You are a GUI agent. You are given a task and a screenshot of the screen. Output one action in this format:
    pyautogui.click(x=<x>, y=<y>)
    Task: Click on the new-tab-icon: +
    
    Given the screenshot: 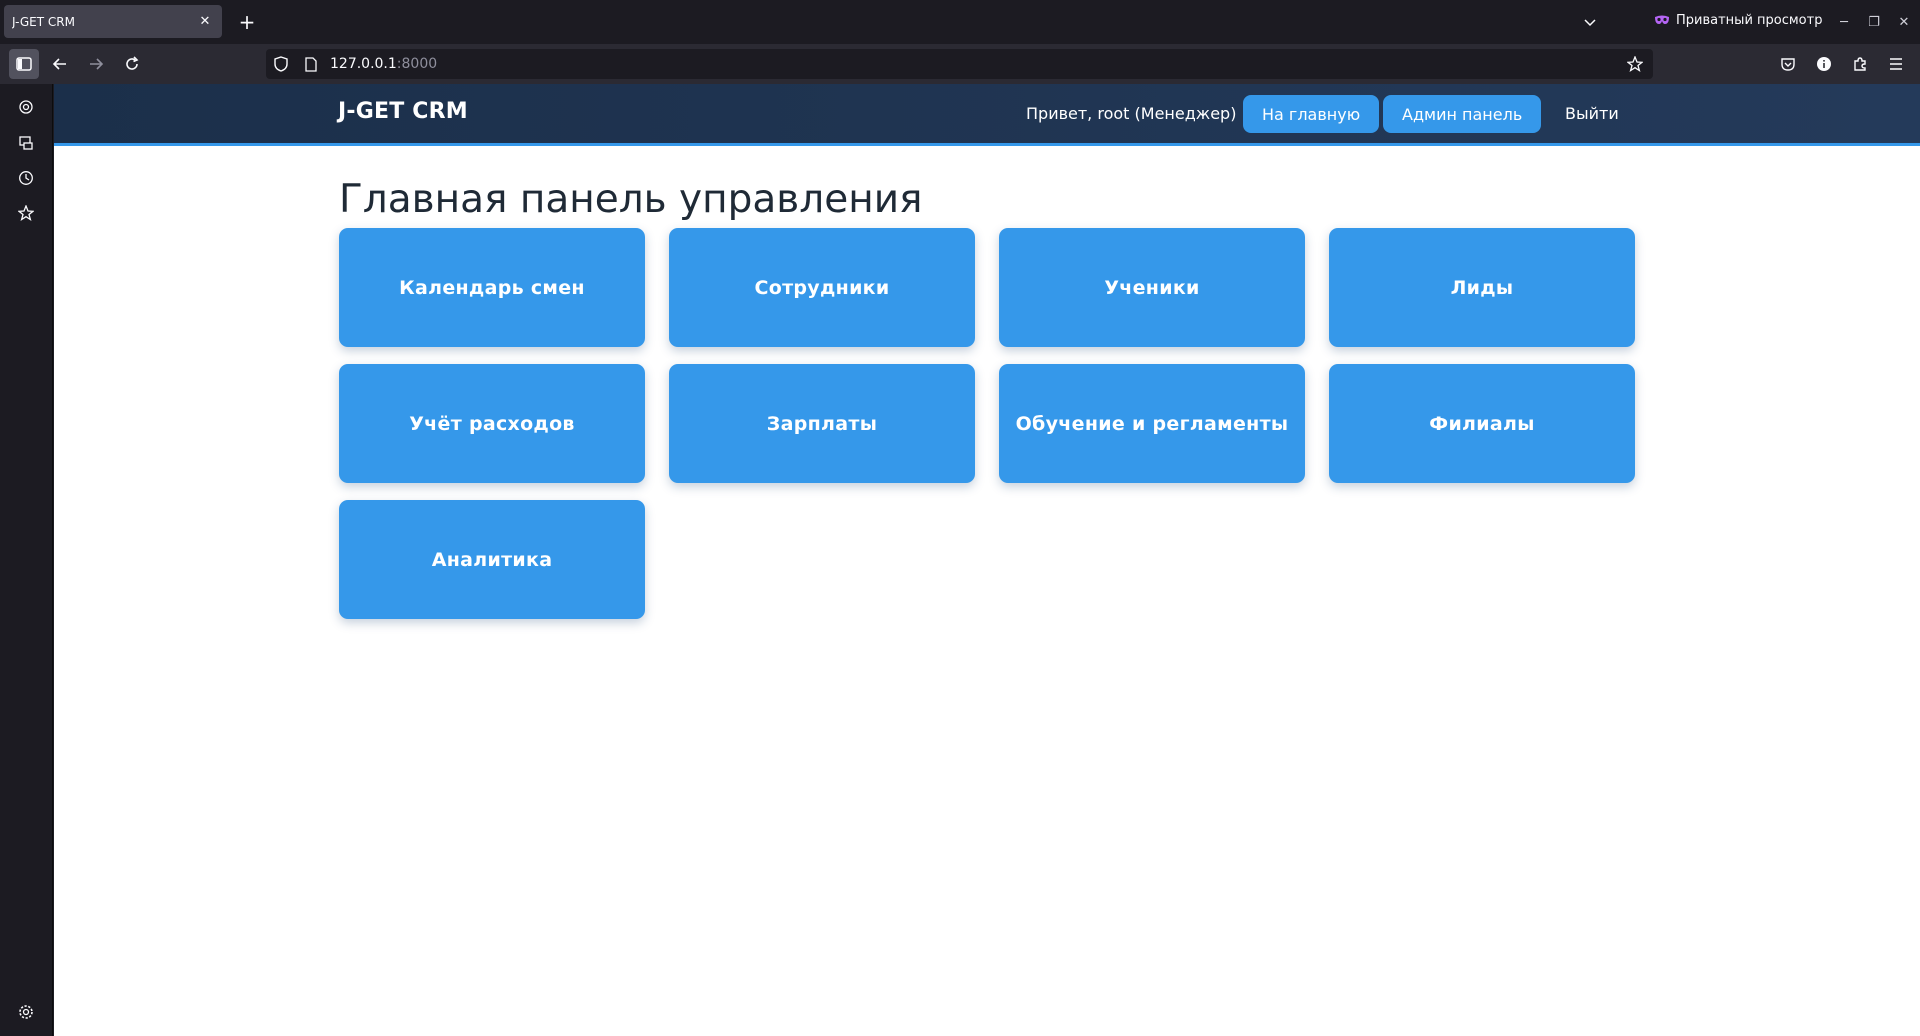 What is the action you would take?
    pyautogui.click(x=247, y=22)
    